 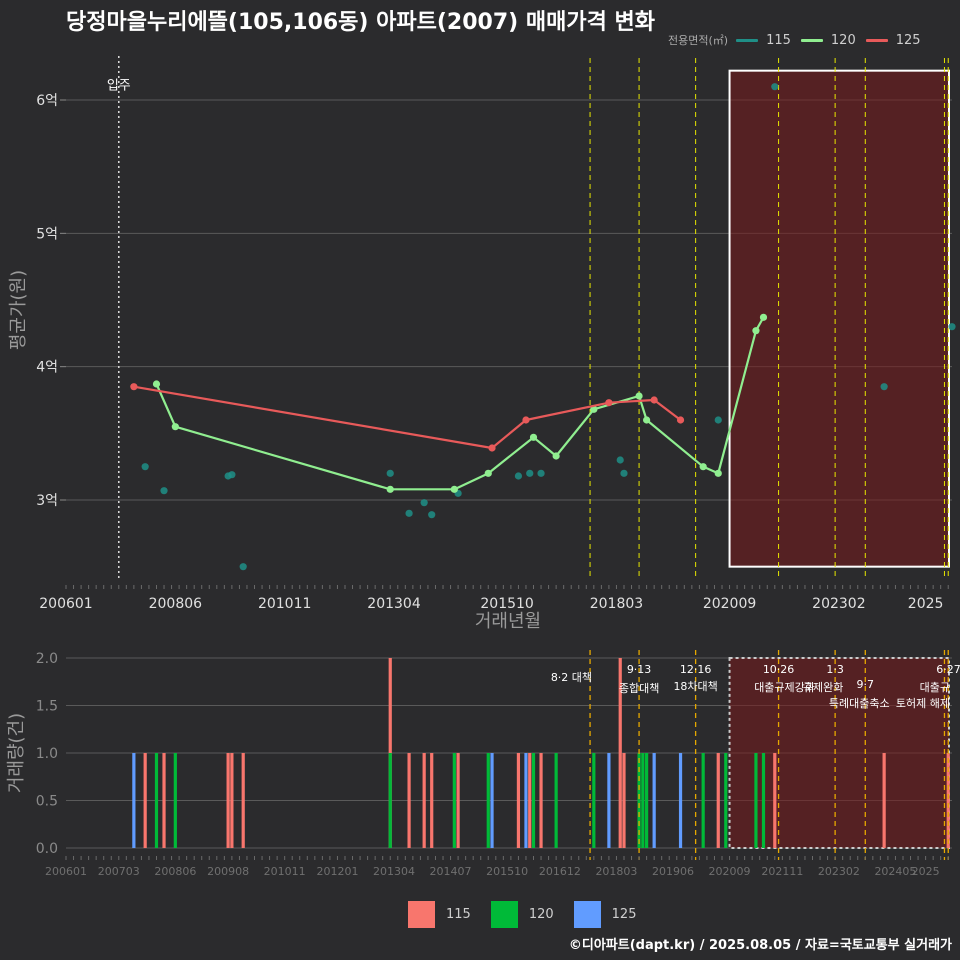 I want to click on bar-x-tick-label: 202302, so click(x=839, y=871).